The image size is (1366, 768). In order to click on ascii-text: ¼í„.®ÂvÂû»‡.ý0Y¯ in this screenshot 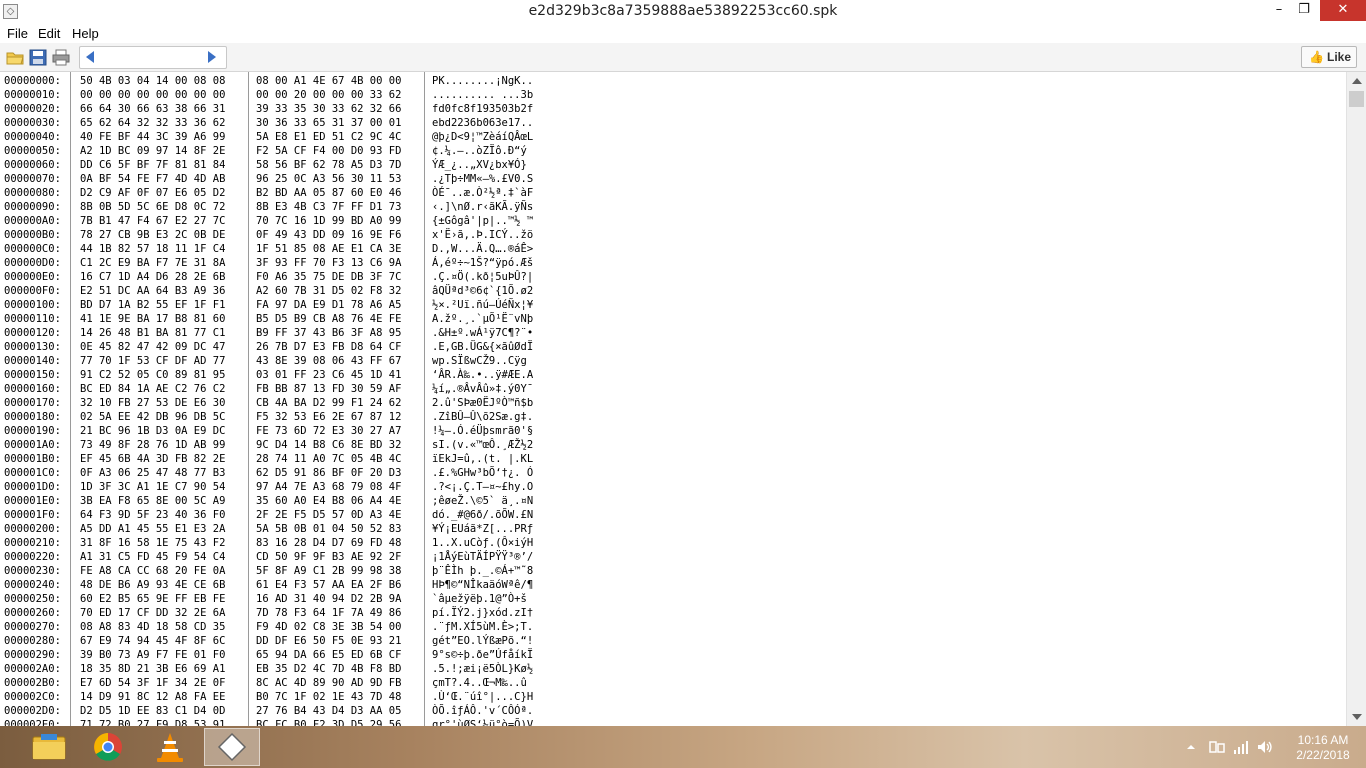, I will do `click(482, 389)`.